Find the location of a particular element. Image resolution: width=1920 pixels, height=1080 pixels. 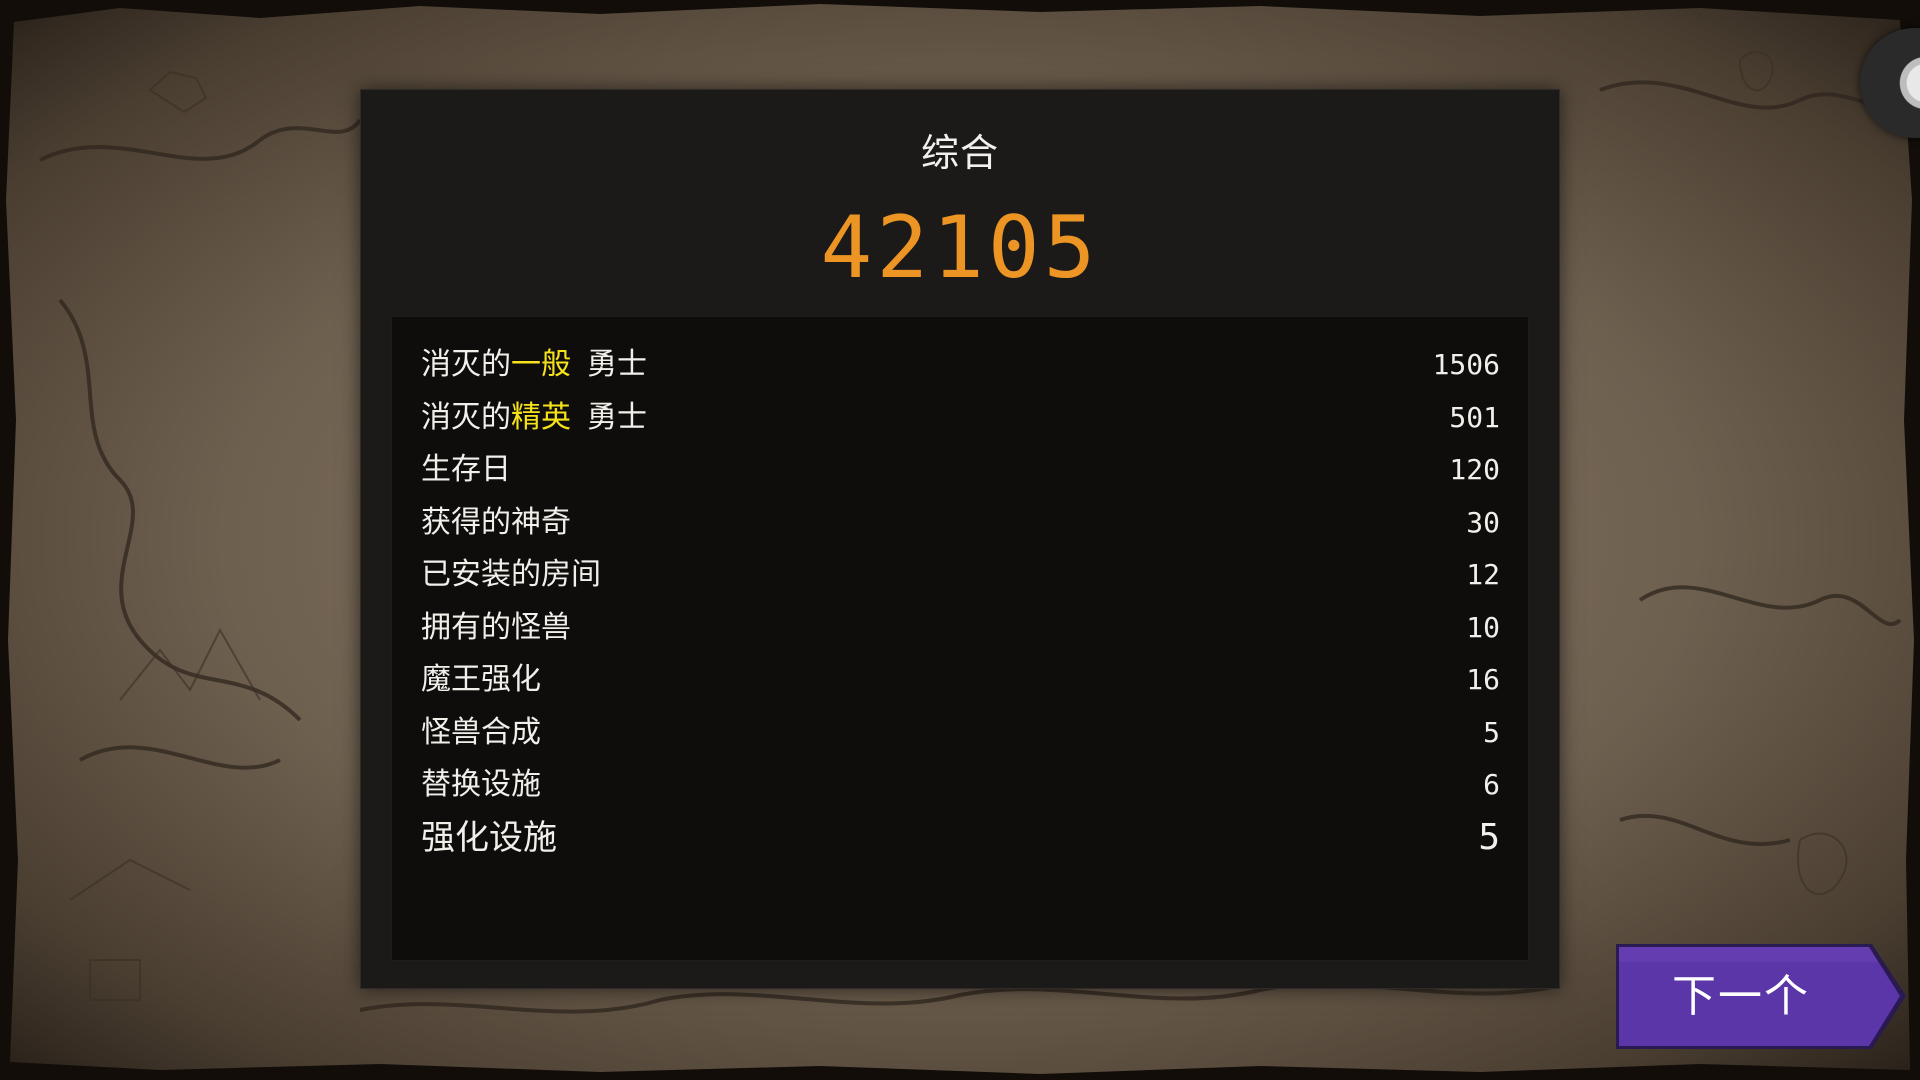

stat-row-replace-facility: 替换设施 6 is located at coordinates (960, 785).